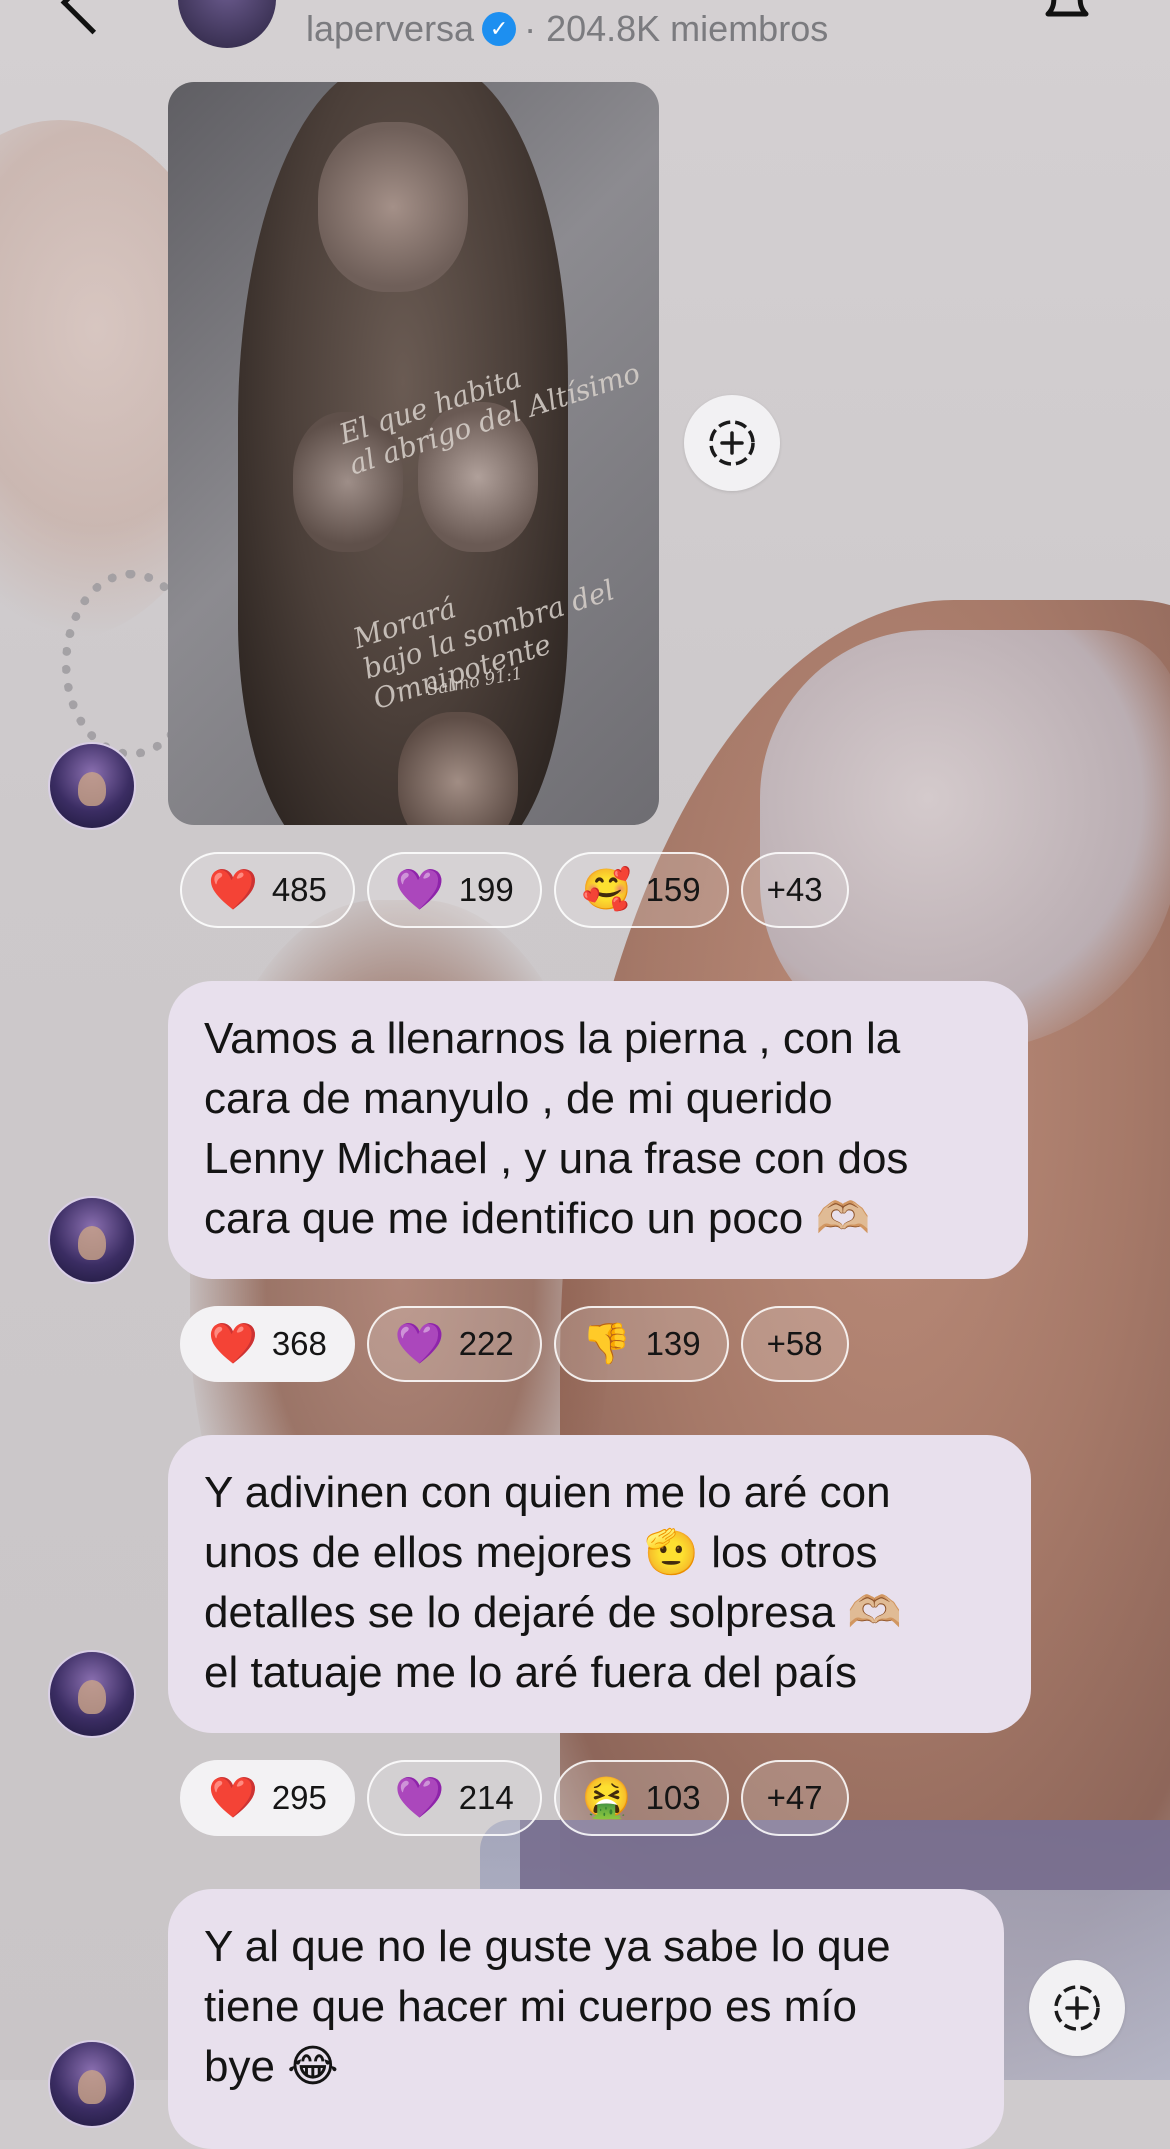 This screenshot has width=1170, height=2149. Describe the element at coordinates (486, 1343) in the screenshot. I see `reaction-count: 222` at that location.